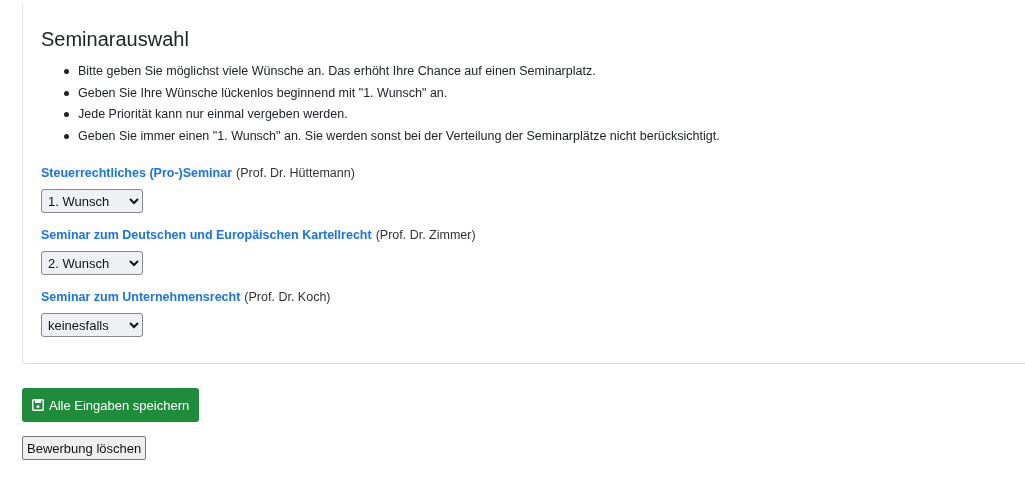 This screenshot has width=1025, height=486. What do you see at coordinates (111, 405) in the screenshot?
I see `save-button: Alle Eingaben speichern` at bounding box center [111, 405].